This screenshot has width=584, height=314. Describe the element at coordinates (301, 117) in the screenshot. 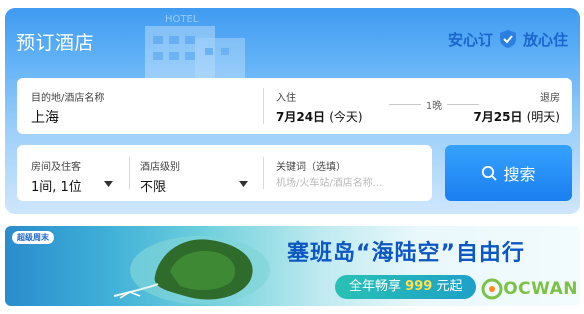

I see `checkin-date: 7月24日` at that location.